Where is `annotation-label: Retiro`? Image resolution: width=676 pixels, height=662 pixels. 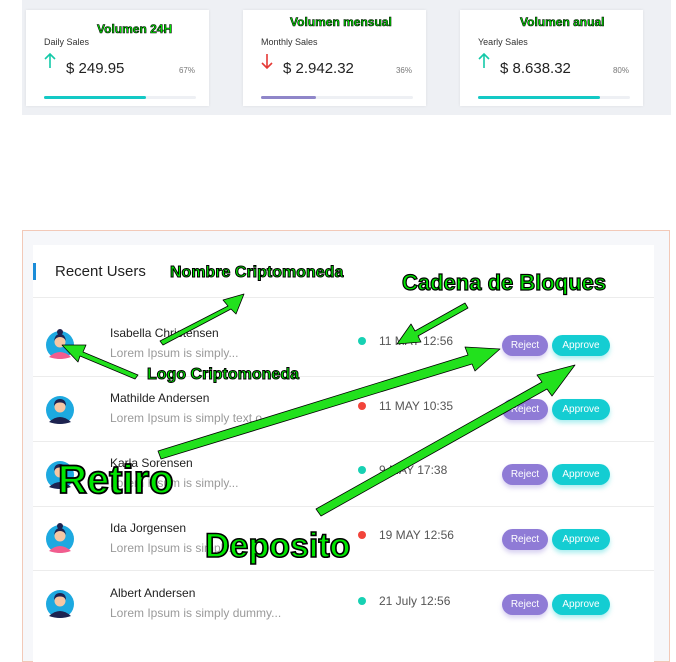 annotation-label: Retiro is located at coordinates (115, 480).